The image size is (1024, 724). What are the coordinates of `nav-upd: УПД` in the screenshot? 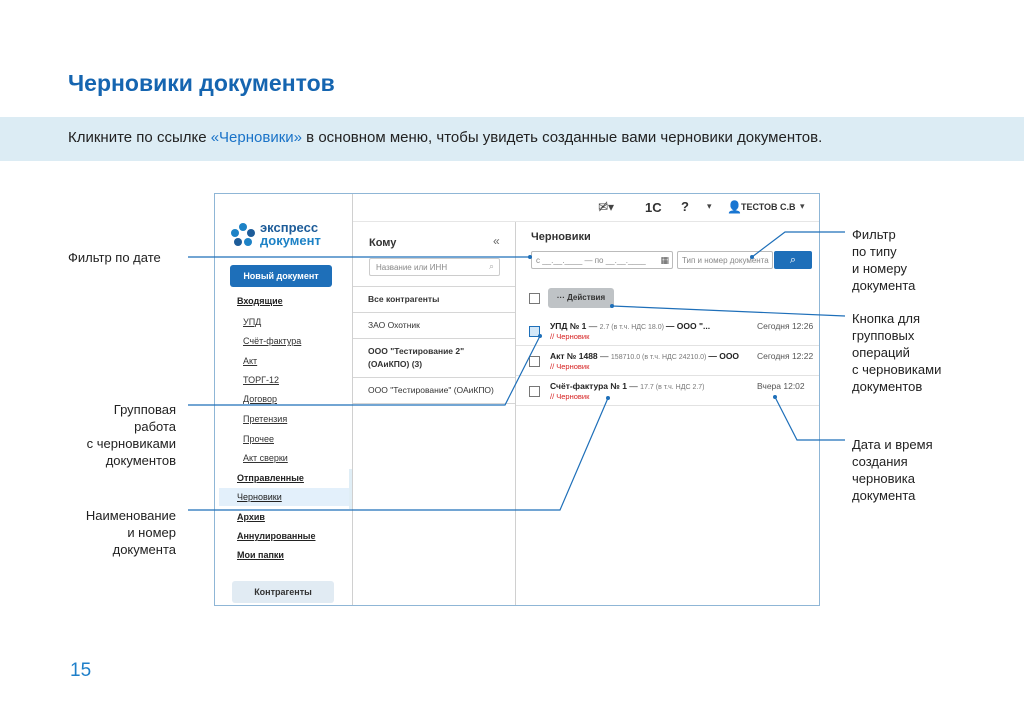 It's located at (252, 322).